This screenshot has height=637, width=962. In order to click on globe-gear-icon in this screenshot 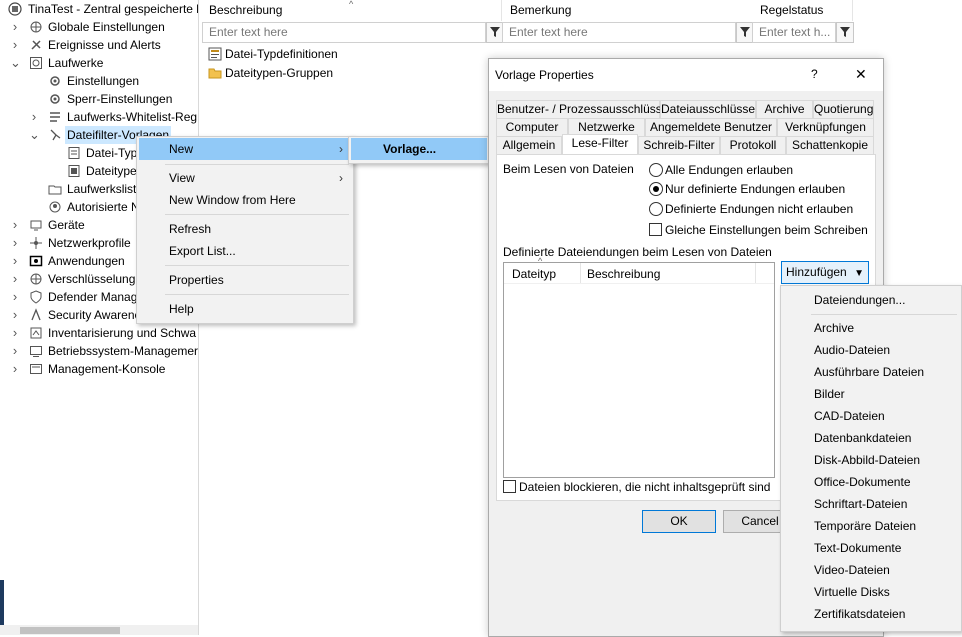, I will do `click(36, 27)`.